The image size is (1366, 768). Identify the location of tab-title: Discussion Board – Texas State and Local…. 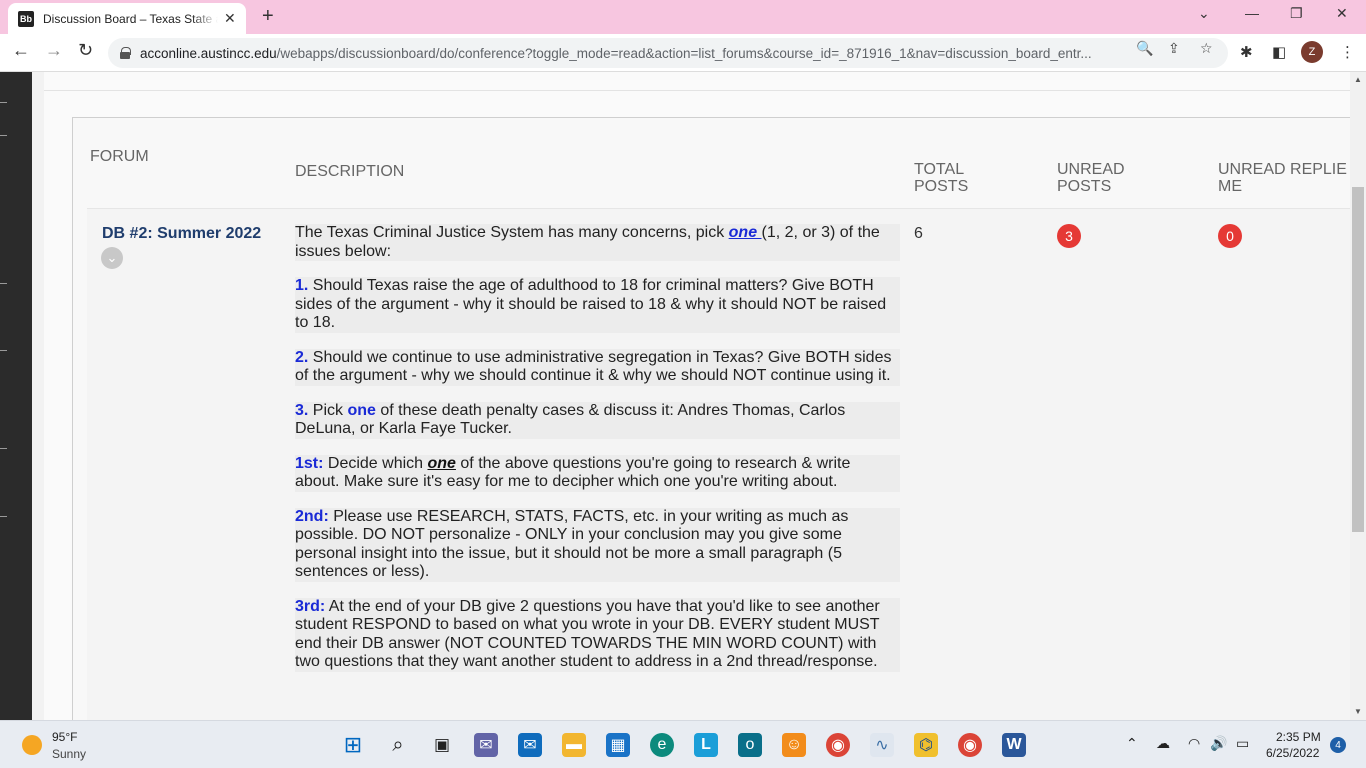
(130, 18).